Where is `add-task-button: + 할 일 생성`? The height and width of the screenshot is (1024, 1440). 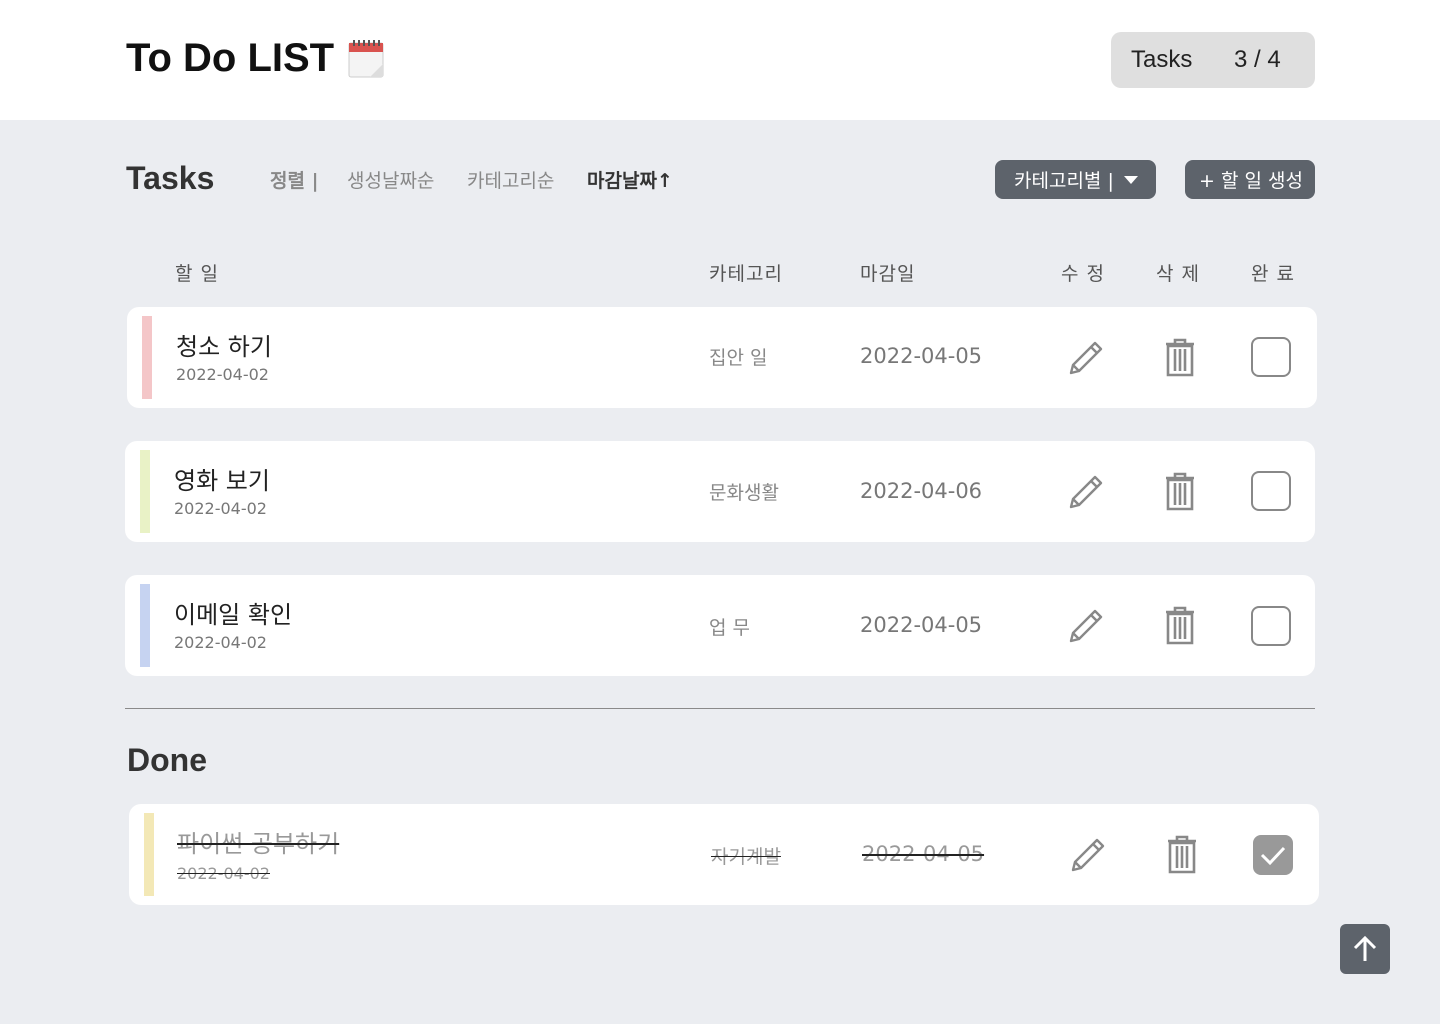 add-task-button: + 할 일 생성 is located at coordinates (1250, 179).